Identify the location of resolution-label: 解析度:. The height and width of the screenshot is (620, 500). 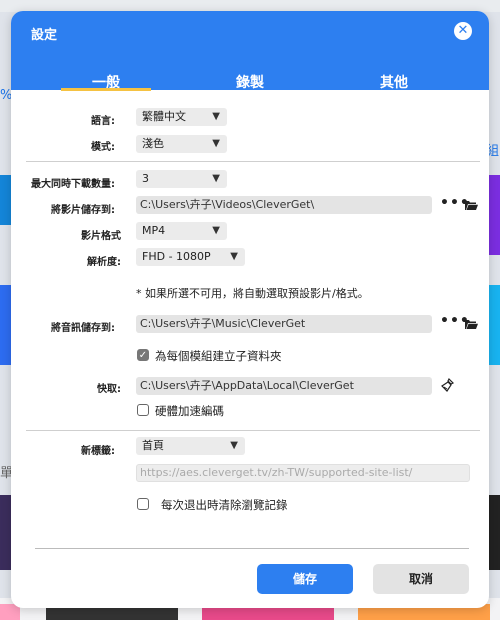
(104, 262).